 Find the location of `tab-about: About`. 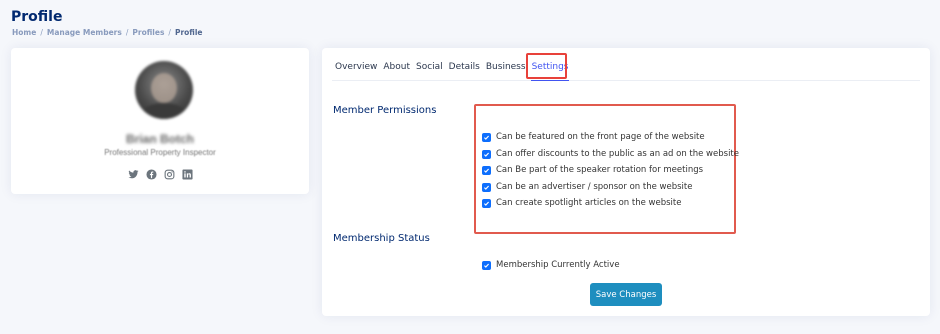

tab-about: About is located at coordinates (396, 67).